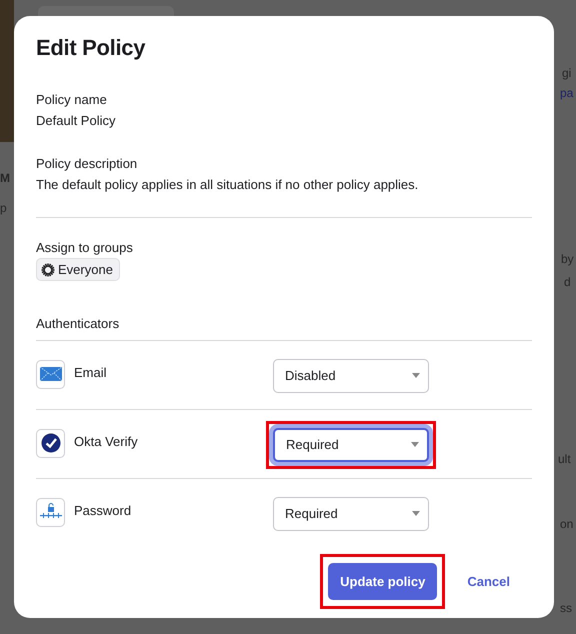  Describe the element at coordinates (50, 443) in the screenshot. I see `check-badge-icon` at that location.